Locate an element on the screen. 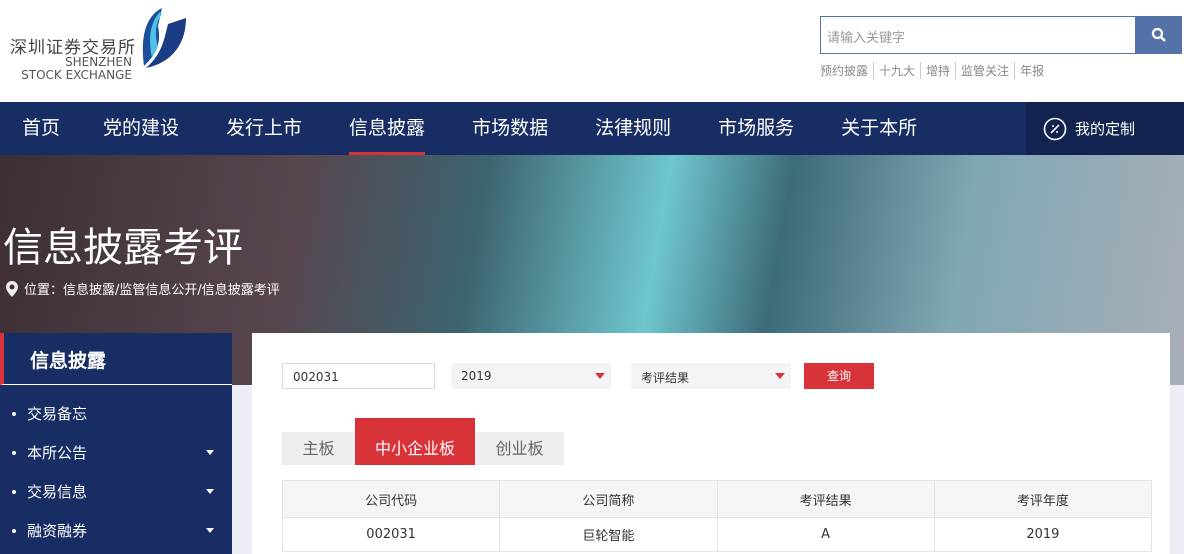  table-row: 002031 巨轮智能 A 2019 is located at coordinates (717, 534).